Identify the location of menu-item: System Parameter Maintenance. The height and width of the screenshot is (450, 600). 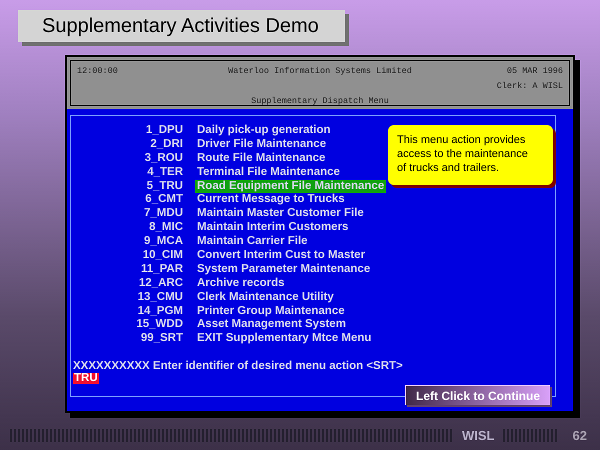
(283, 269).